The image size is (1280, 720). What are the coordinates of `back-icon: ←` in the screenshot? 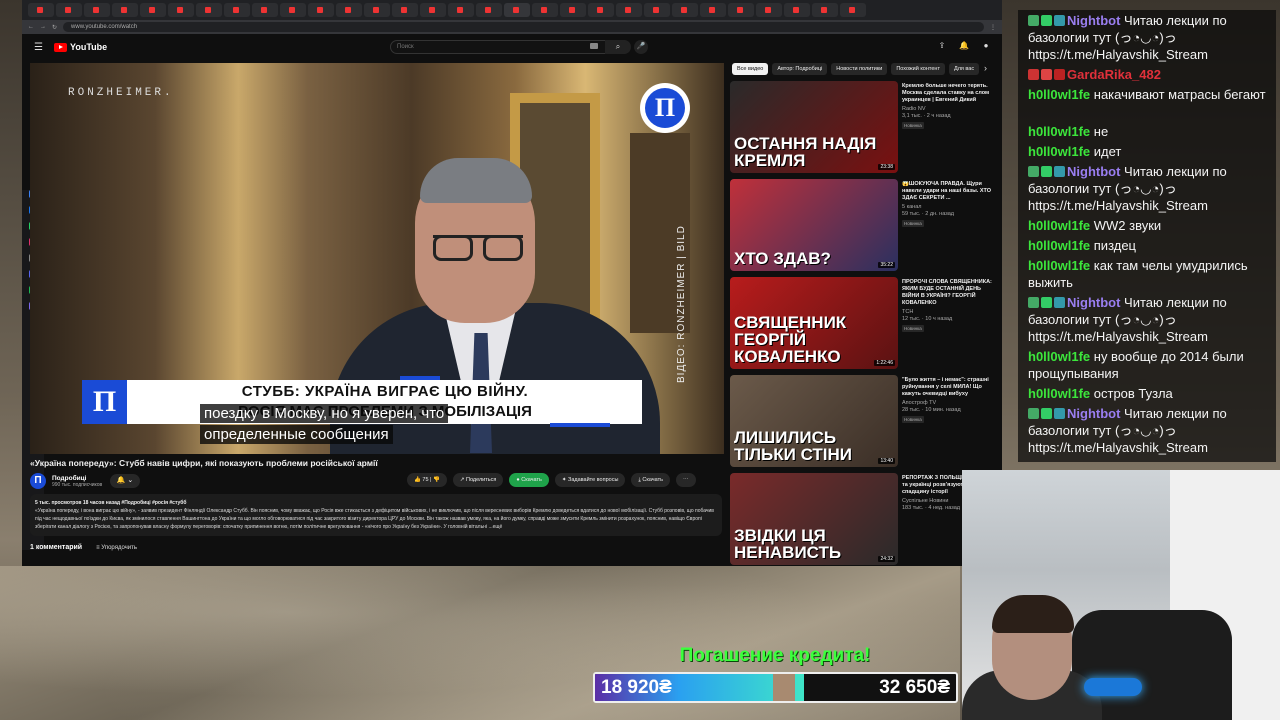 It's located at (31, 27).